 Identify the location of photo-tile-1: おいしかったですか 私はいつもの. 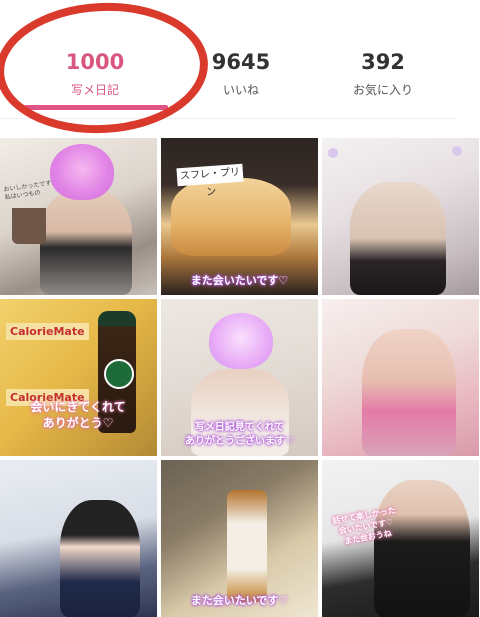
(78, 216).